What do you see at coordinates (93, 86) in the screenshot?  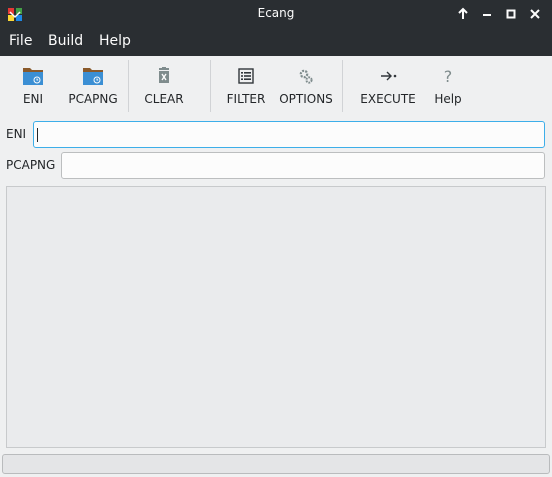 I see `pcapng-button: PCAPNG` at bounding box center [93, 86].